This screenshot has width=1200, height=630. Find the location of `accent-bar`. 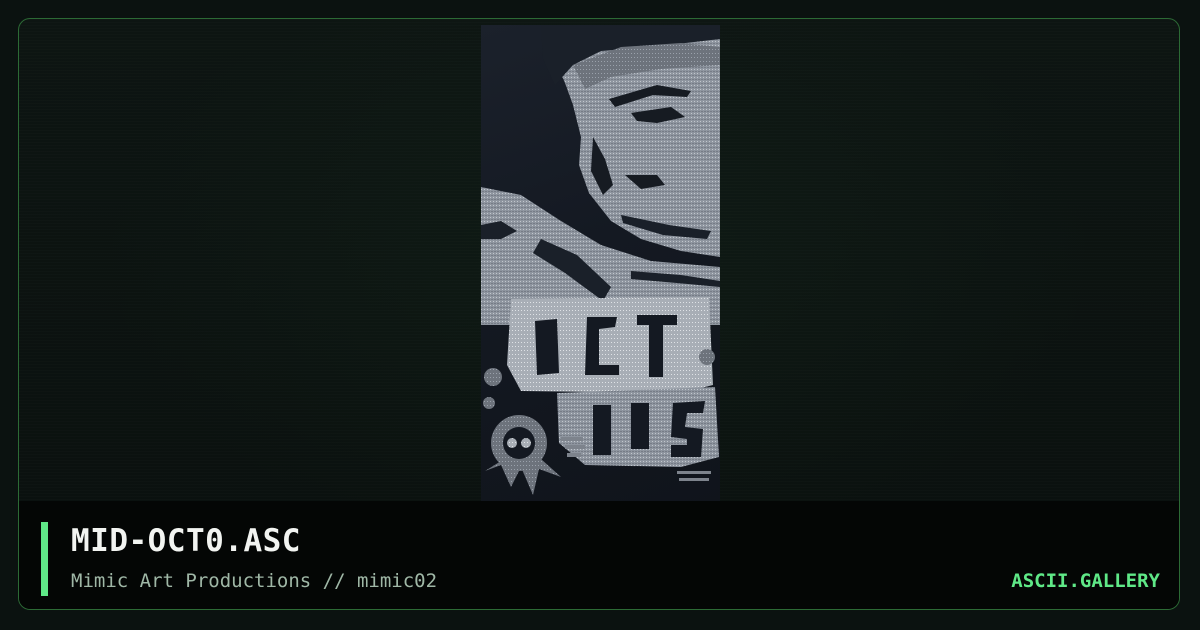

accent-bar is located at coordinates (44, 559).